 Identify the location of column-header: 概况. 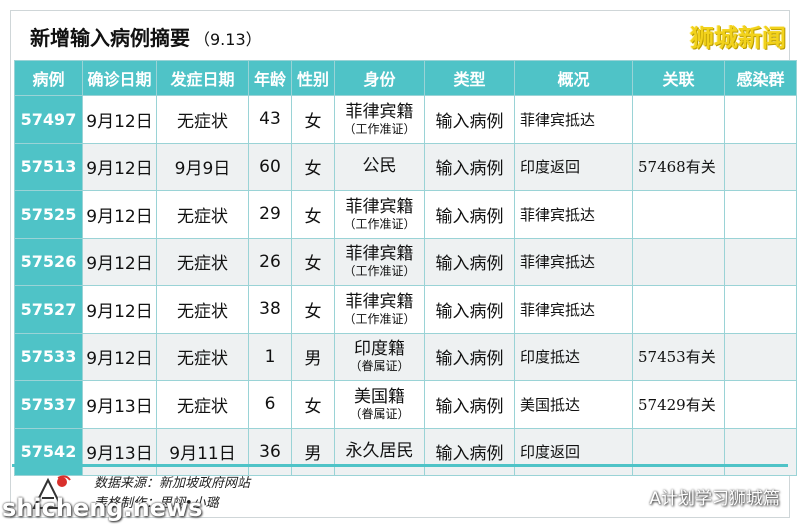
(573, 78).